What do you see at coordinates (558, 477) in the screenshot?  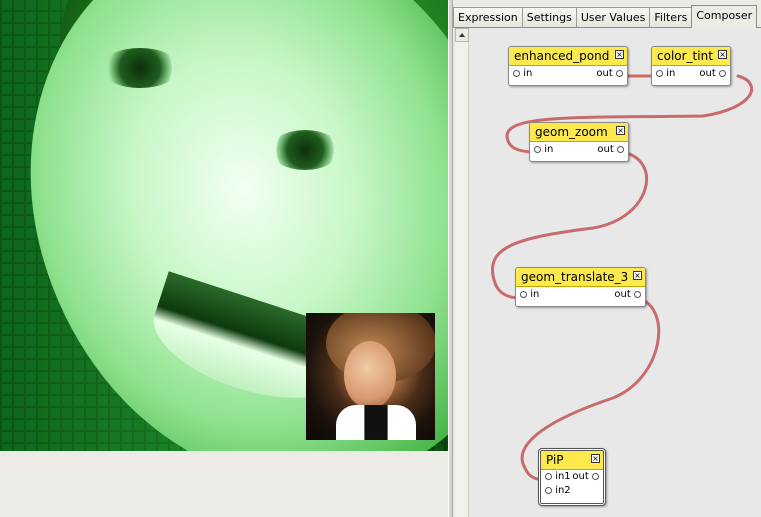 I see `input-port-1: in1` at bounding box center [558, 477].